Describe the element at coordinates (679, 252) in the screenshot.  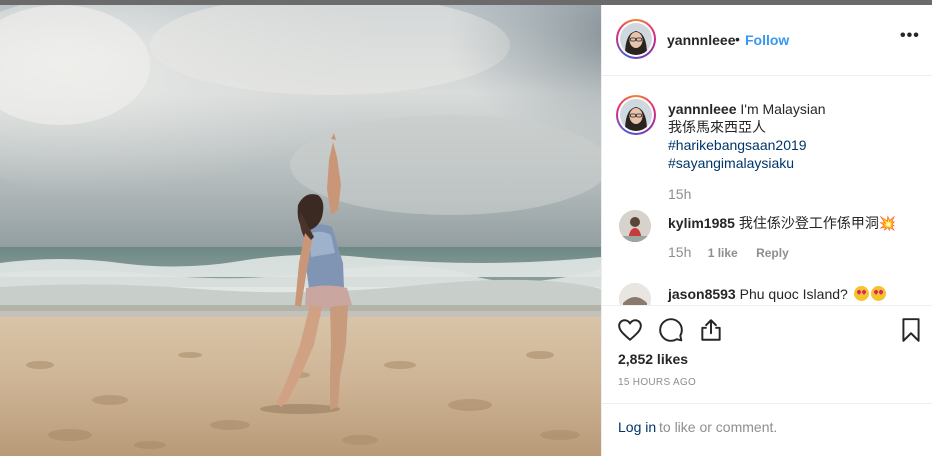
I see `comment-time: 15h` at that location.